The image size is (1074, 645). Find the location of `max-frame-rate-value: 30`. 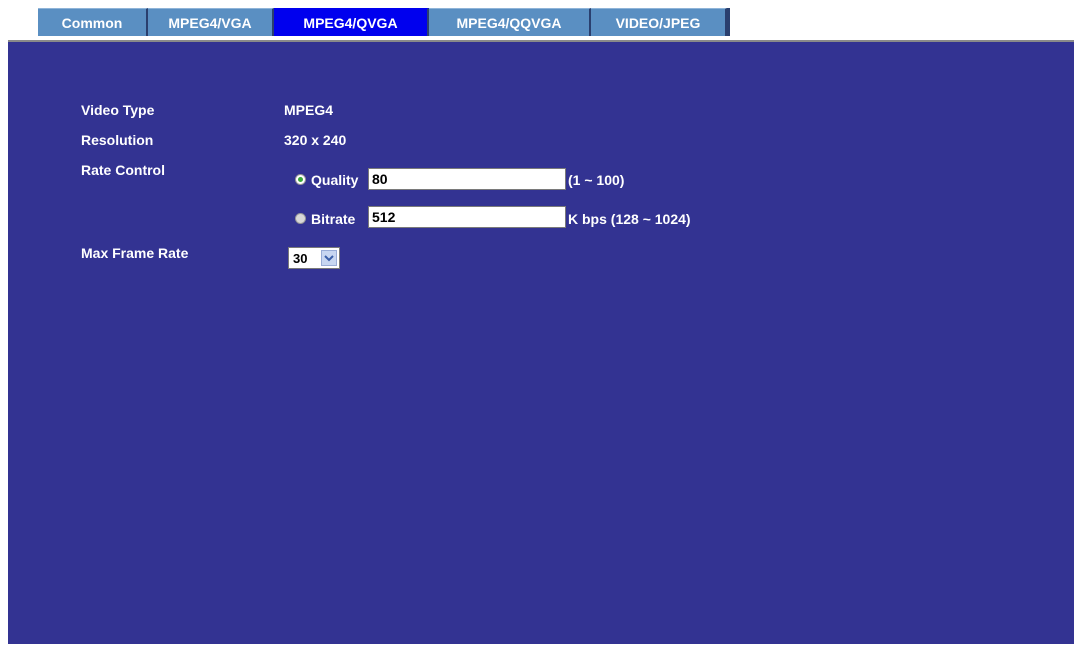

max-frame-rate-value: 30 is located at coordinates (300, 258).